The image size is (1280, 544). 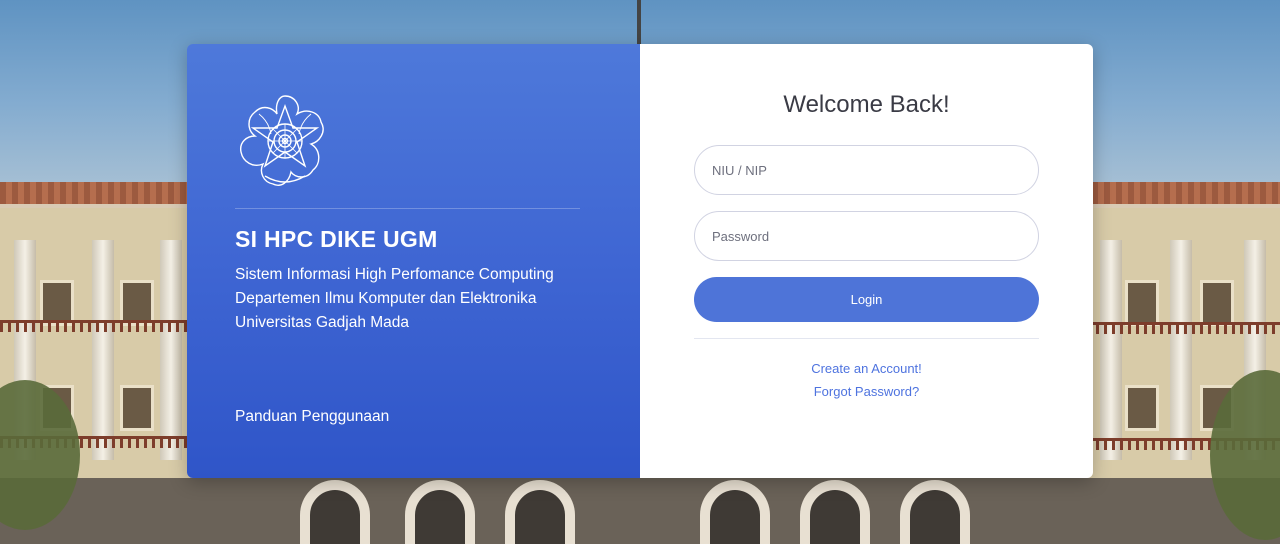 What do you see at coordinates (336, 239) in the screenshot?
I see `app-title: SI HPC DIKE UGM` at bounding box center [336, 239].